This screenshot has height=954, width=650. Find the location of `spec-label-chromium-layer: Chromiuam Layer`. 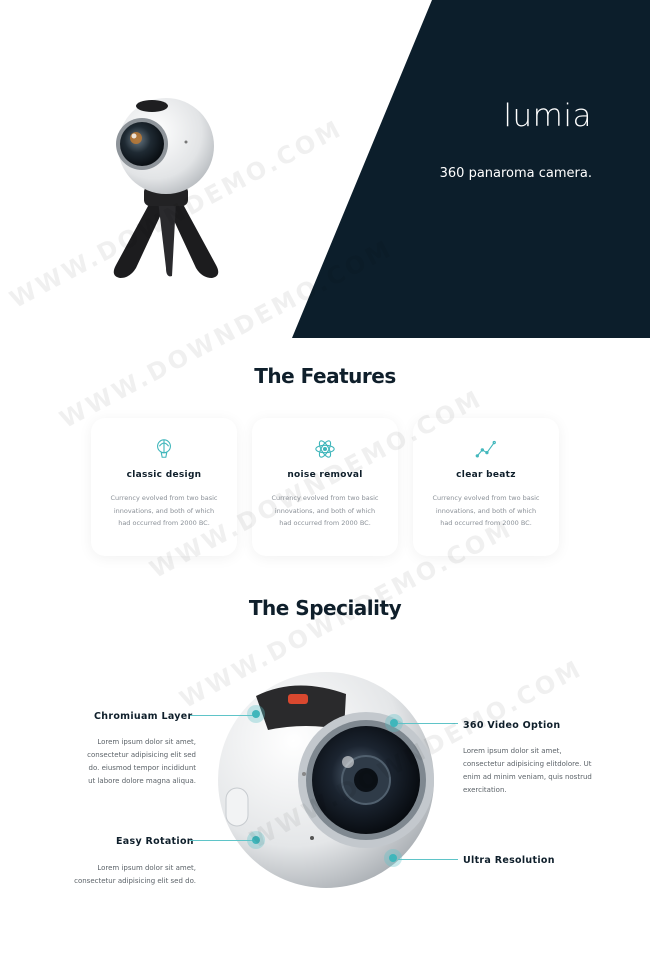

spec-label-chromium-layer: Chromiuam Layer is located at coordinates (143, 716).